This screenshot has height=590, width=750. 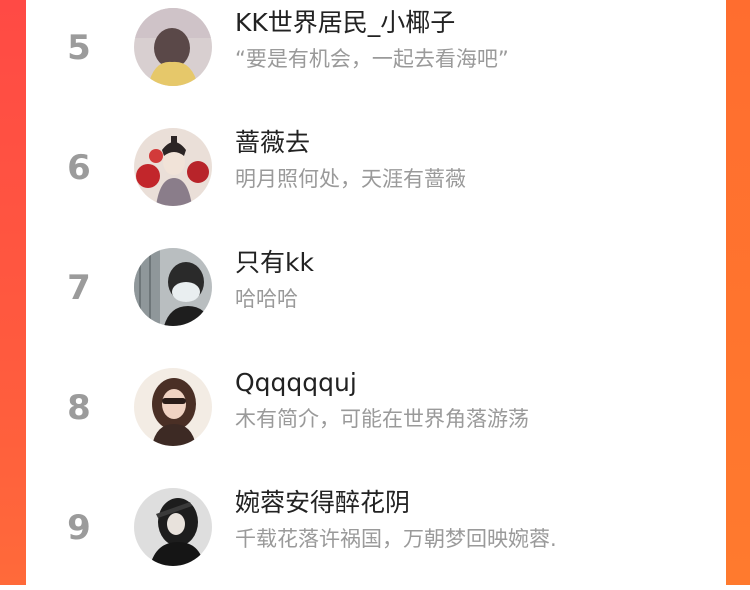 What do you see at coordinates (274, 262) in the screenshot?
I see `user-name: 只有kk` at bounding box center [274, 262].